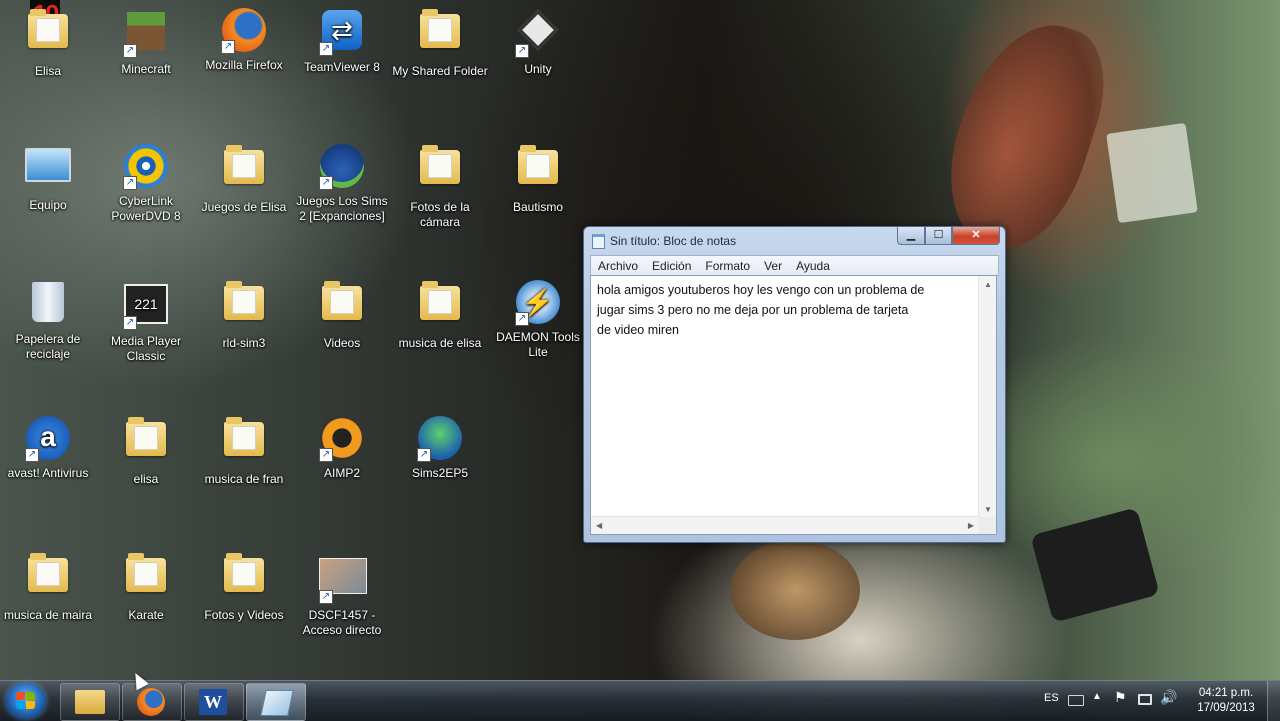 The image size is (1280, 721). What do you see at coordinates (48, 587) in the screenshot?
I see `desktop-icon: musica de maira` at bounding box center [48, 587].